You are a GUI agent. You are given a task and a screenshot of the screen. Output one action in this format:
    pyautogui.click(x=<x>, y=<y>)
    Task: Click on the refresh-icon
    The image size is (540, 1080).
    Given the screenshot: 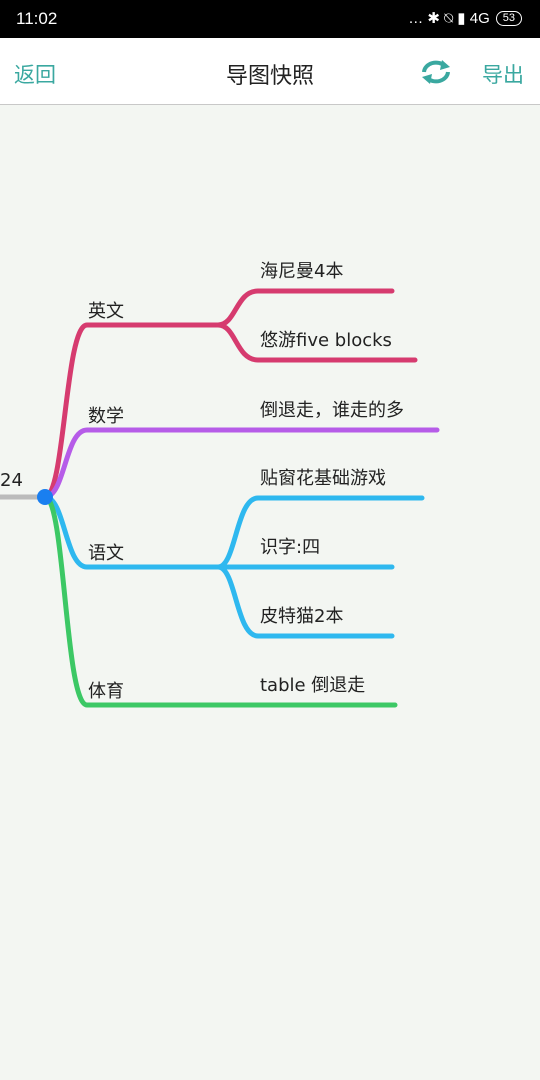 What is the action you would take?
    pyautogui.click(x=436, y=72)
    